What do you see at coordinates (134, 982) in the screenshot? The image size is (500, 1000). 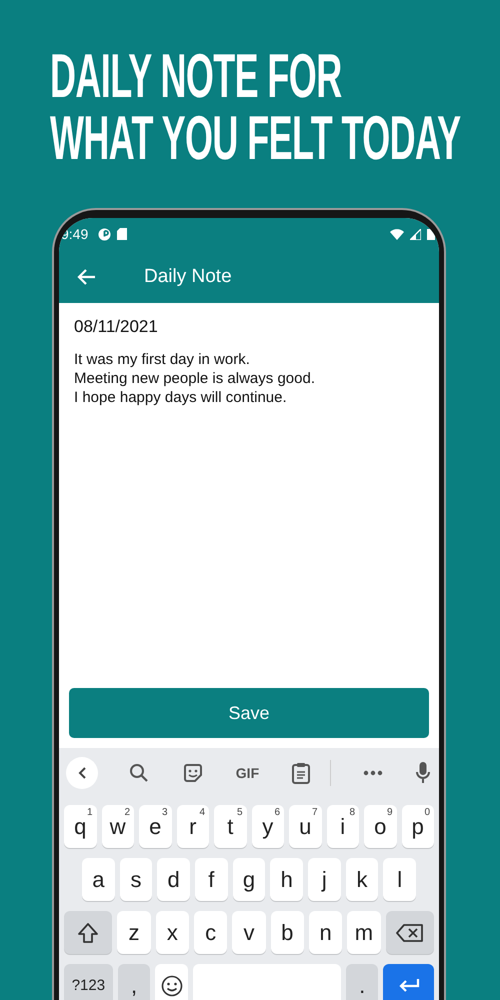 I see `keyboard-key: ,` at bounding box center [134, 982].